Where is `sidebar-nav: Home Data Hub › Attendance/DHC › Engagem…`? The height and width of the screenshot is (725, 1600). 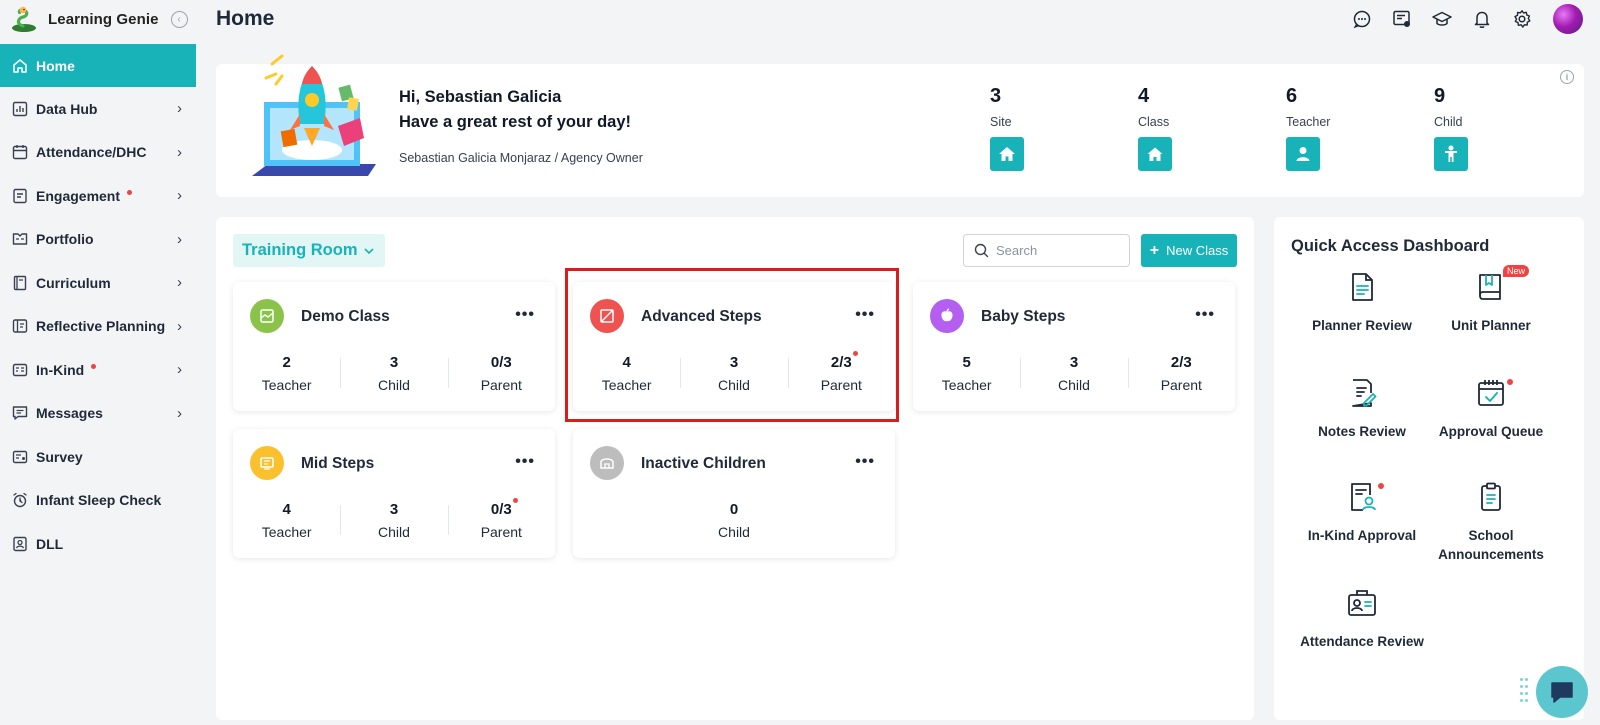
sidebar-nav: Home Data Hub › Attendance/DHC › Engagem… is located at coordinates (98, 305).